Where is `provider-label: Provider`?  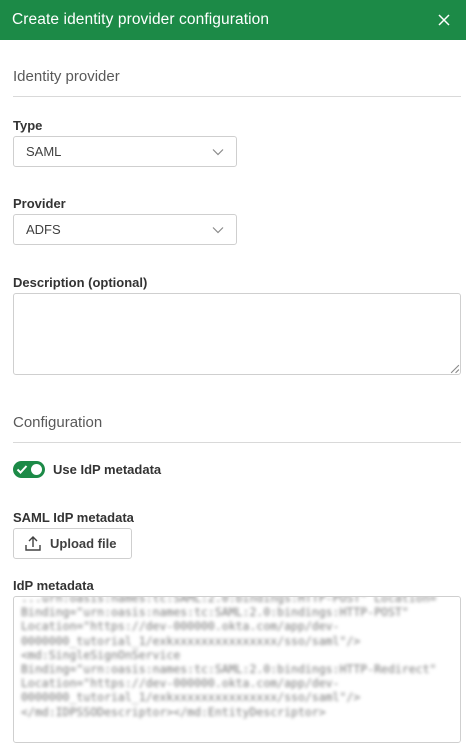 provider-label: Provider is located at coordinates (39, 203).